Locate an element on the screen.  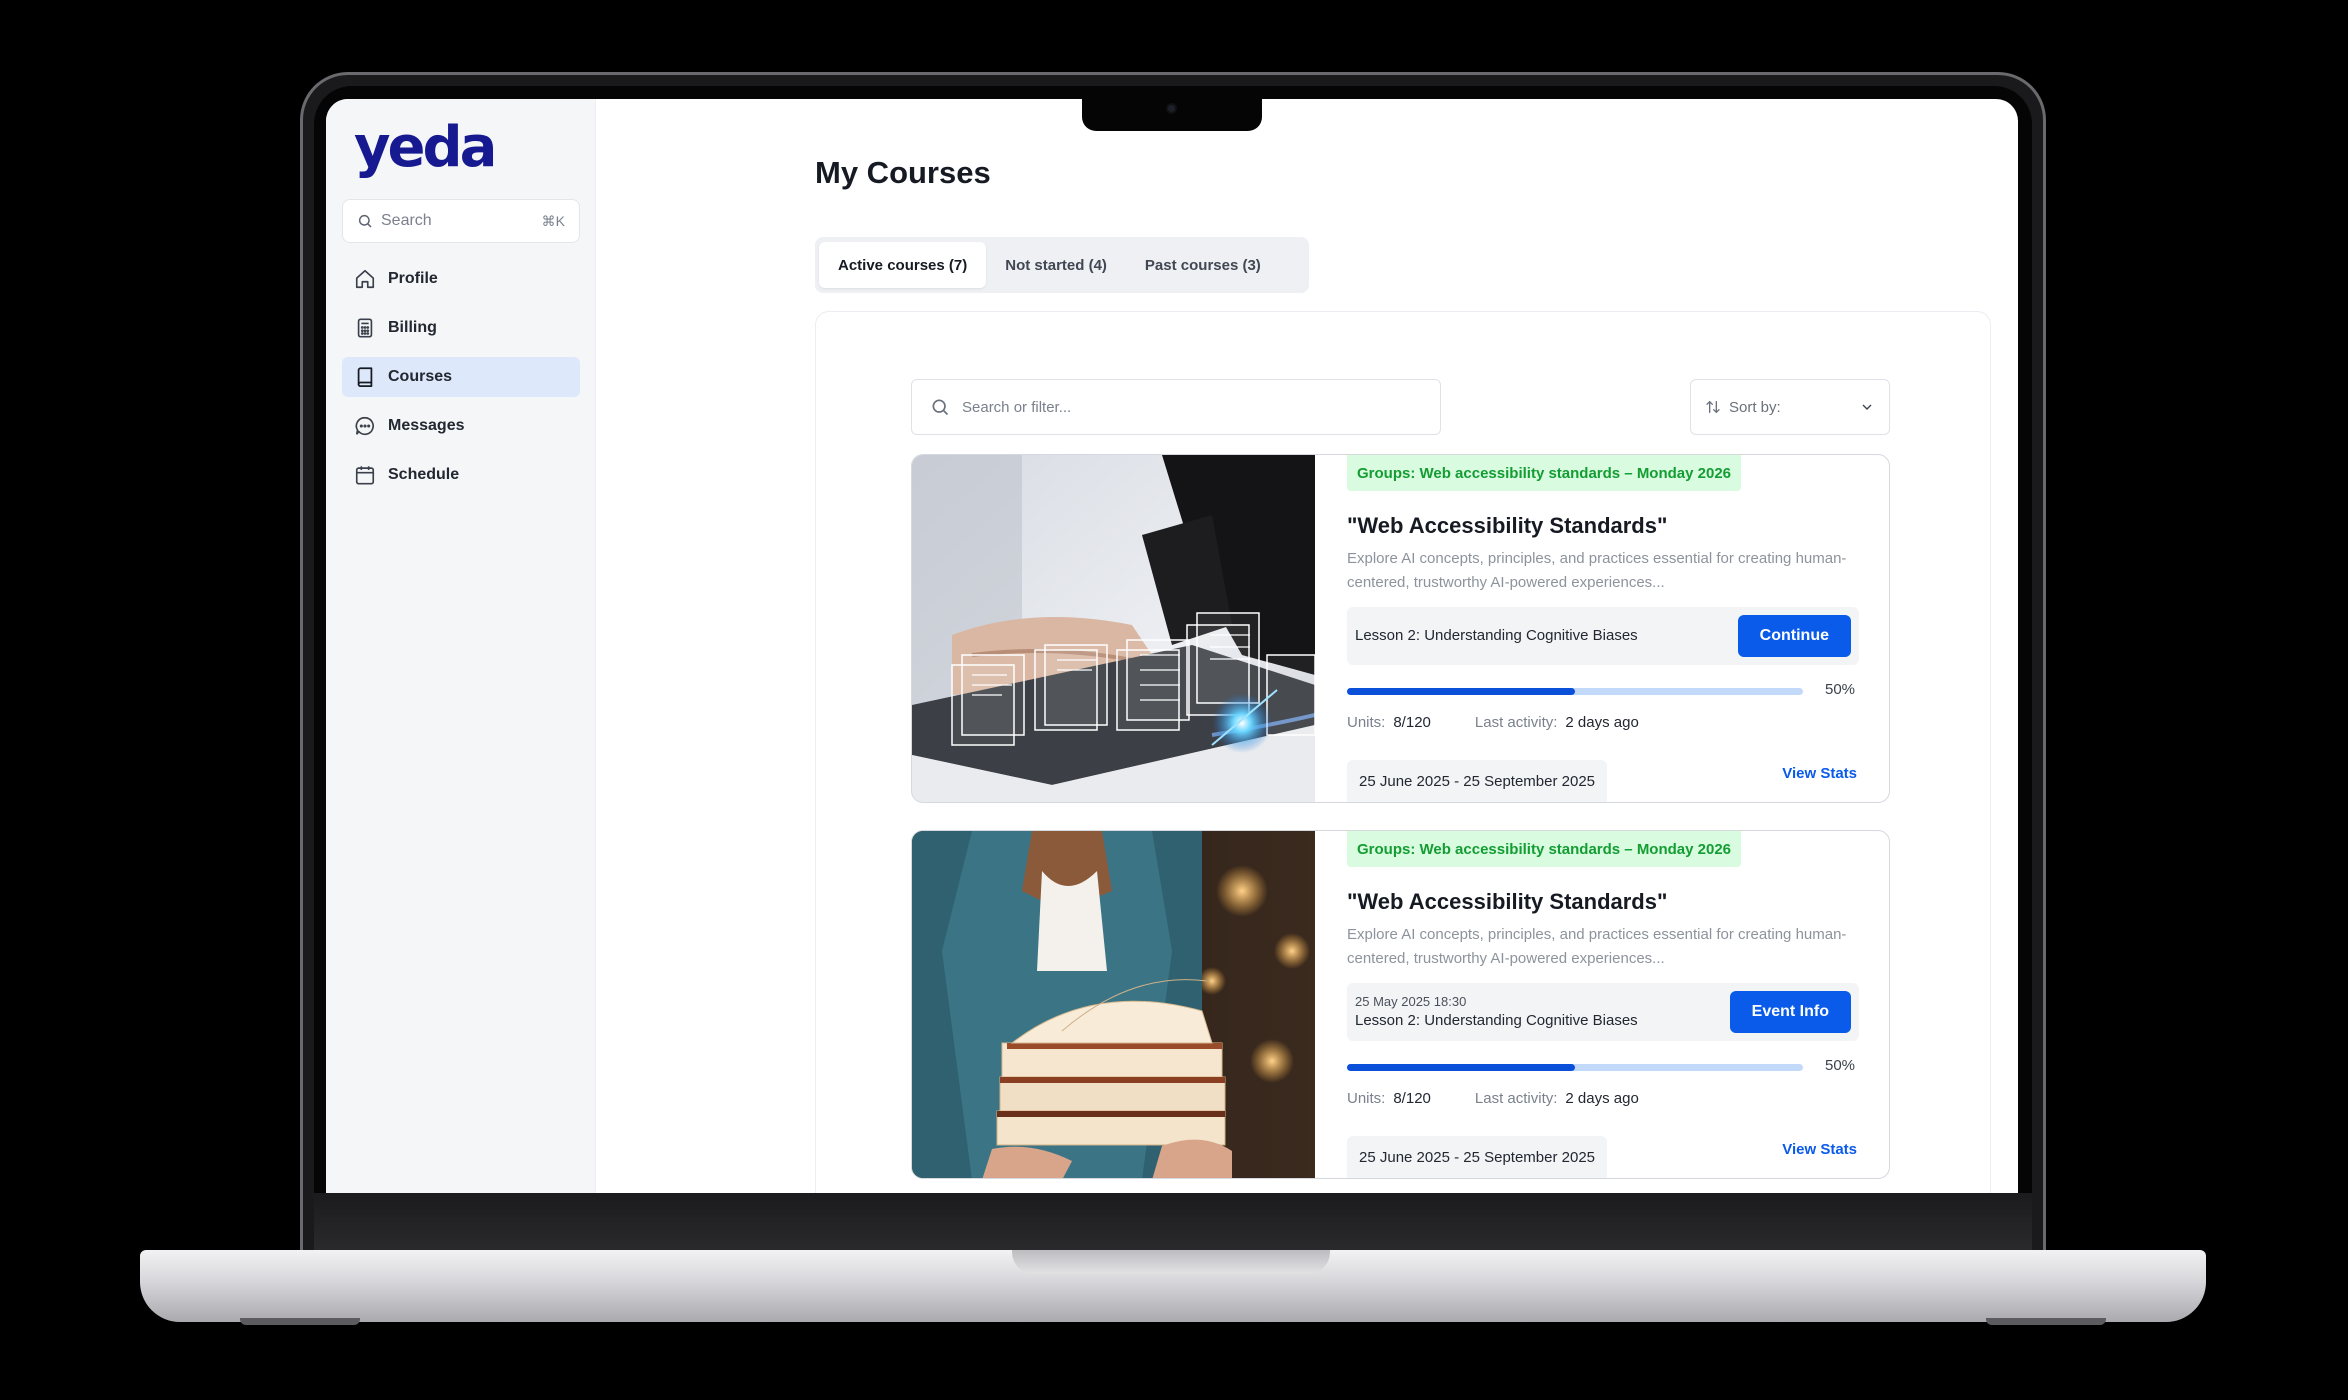
sidebar-item-label: Billing is located at coordinates (412, 327).